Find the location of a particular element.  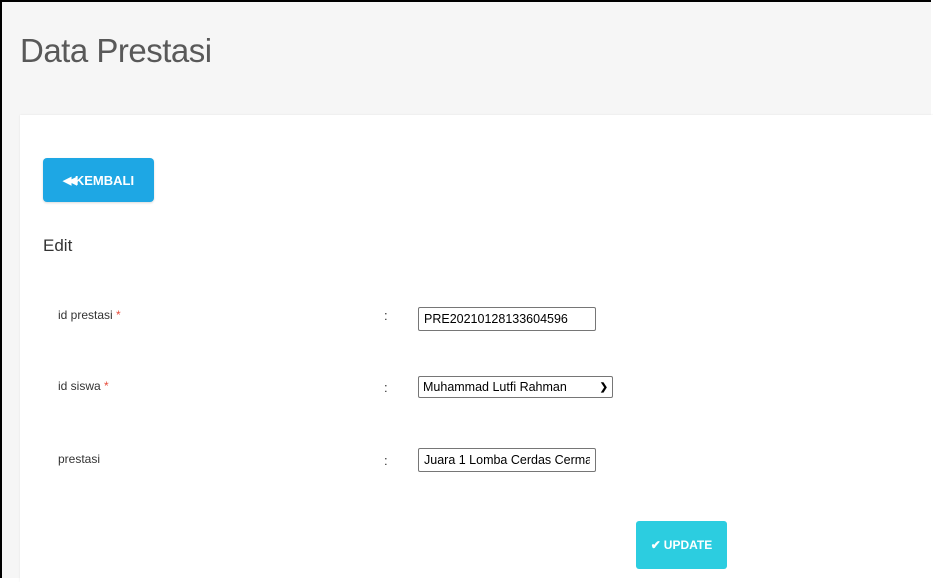

id-siswa-label-text: id siswa is located at coordinates (79, 386).